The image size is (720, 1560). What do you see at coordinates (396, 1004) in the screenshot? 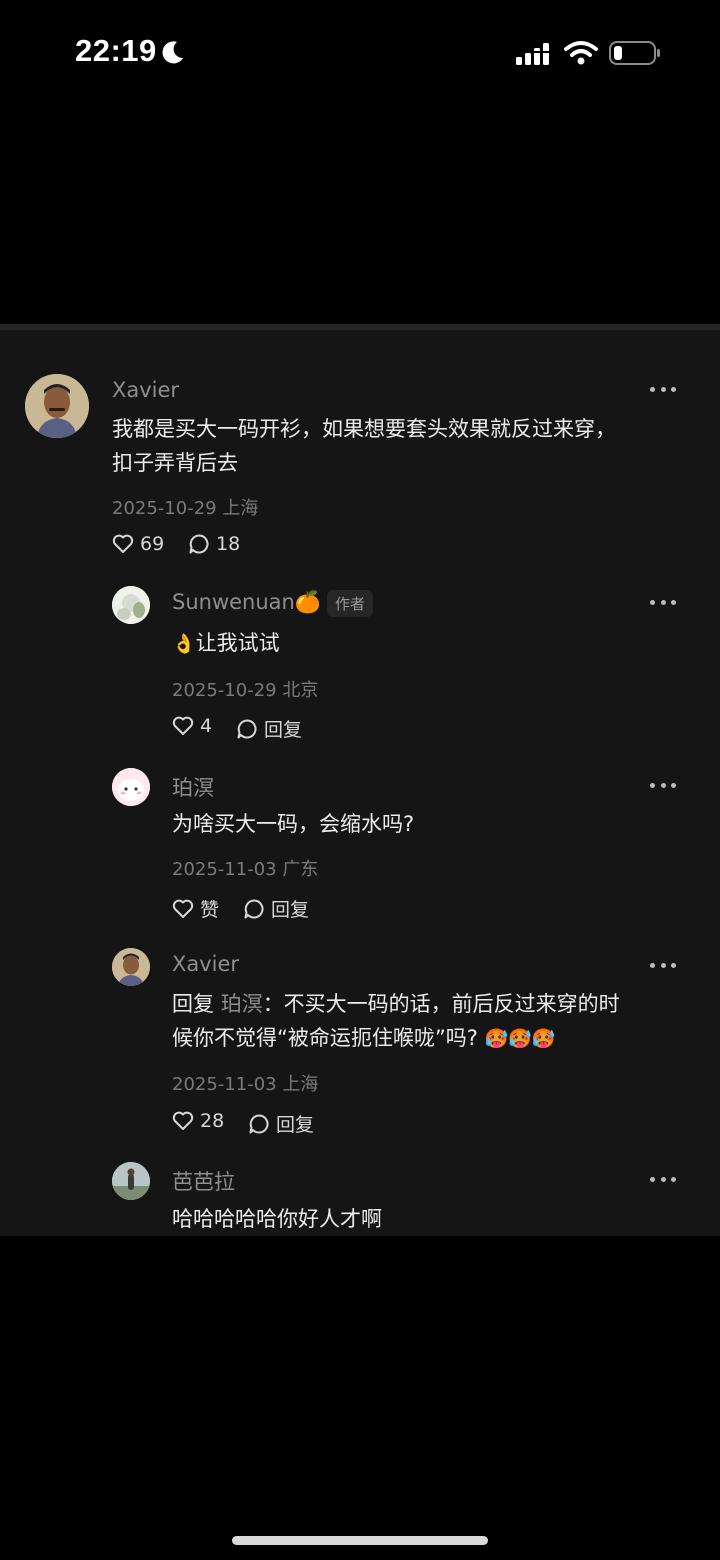
I see `reply-text-line: 回复 珀溟：不买大一码的话，前后反过来穿的时` at bounding box center [396, 1004].